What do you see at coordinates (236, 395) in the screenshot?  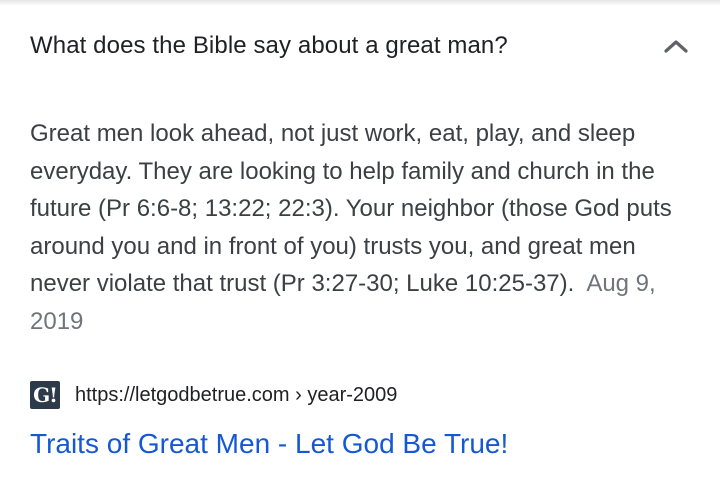 I see `source-url: https://letgodbetrue.com › year-2009` at bounding box center [236, 395].